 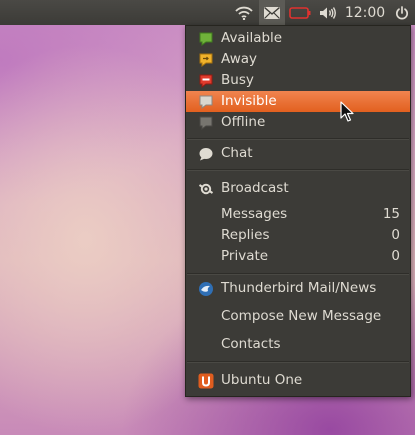 I want to click on broadcast-row-label: Replies, so click(x=245, y=235).